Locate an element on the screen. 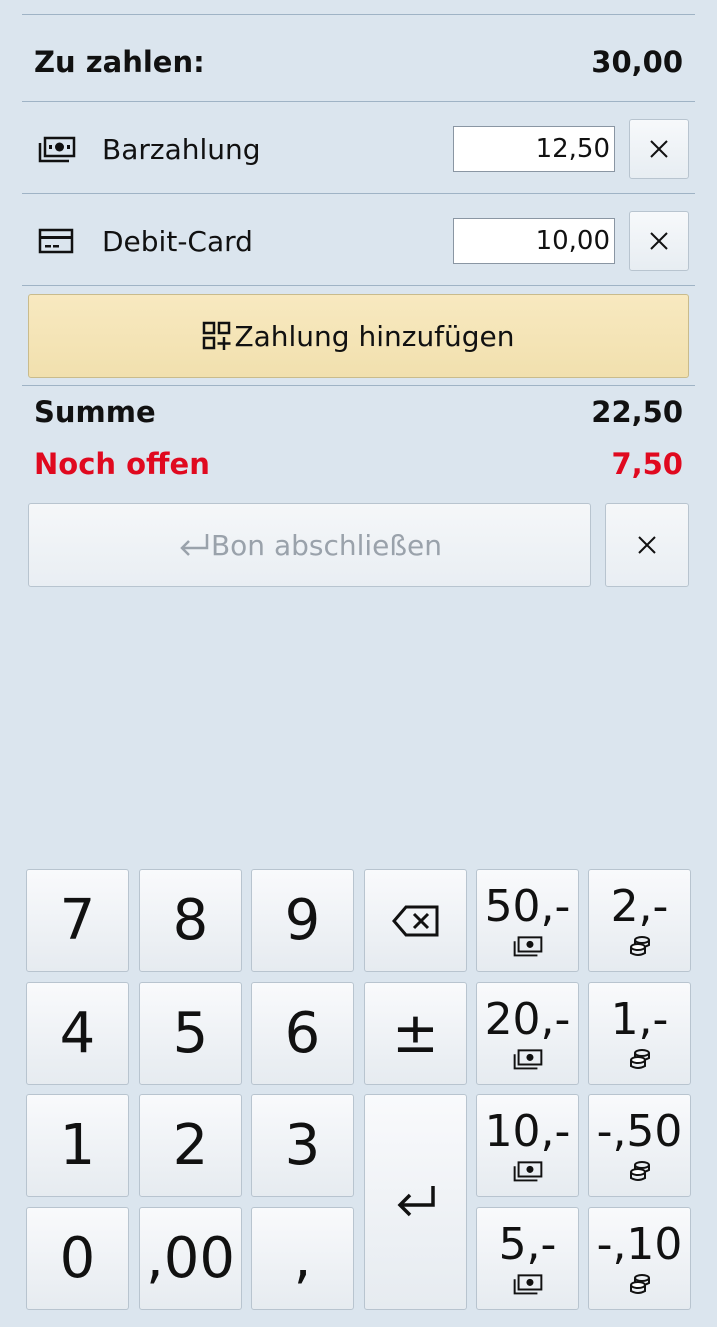  cancel-button is located at coordinates (647, 545).